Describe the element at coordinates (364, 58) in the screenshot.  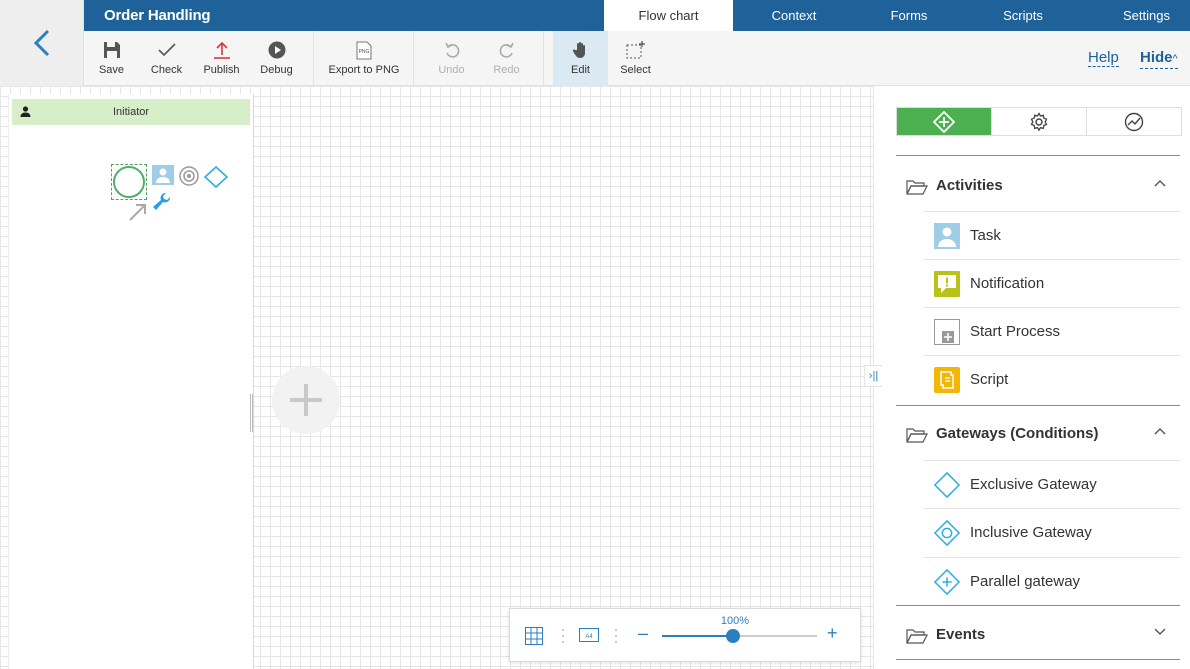
I see `export-png-button: PNG Export to PNG` at that location.